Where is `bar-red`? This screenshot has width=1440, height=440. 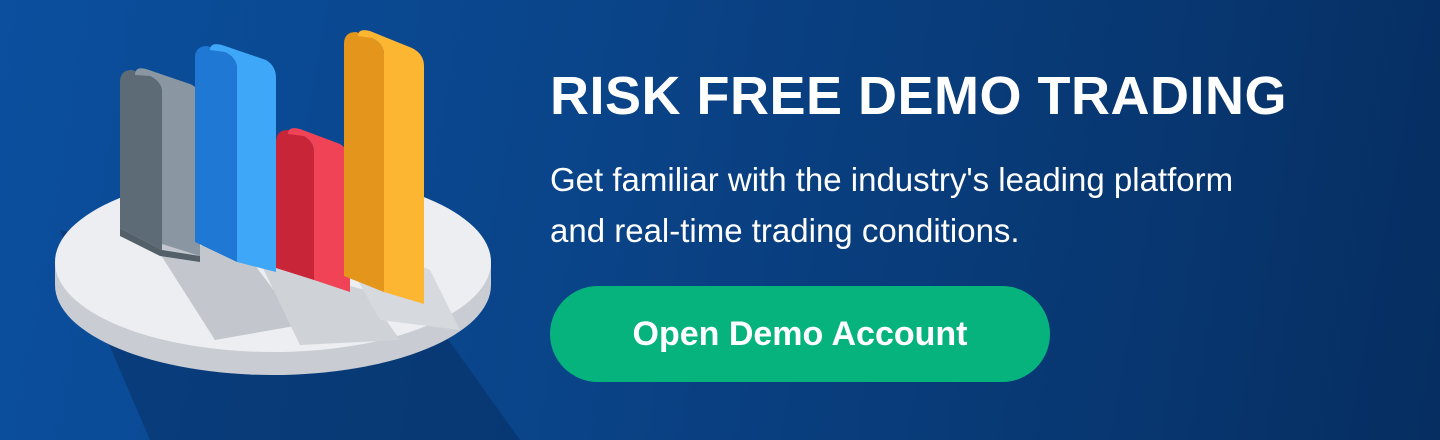
bar-red is located at coordinates (313, 210).